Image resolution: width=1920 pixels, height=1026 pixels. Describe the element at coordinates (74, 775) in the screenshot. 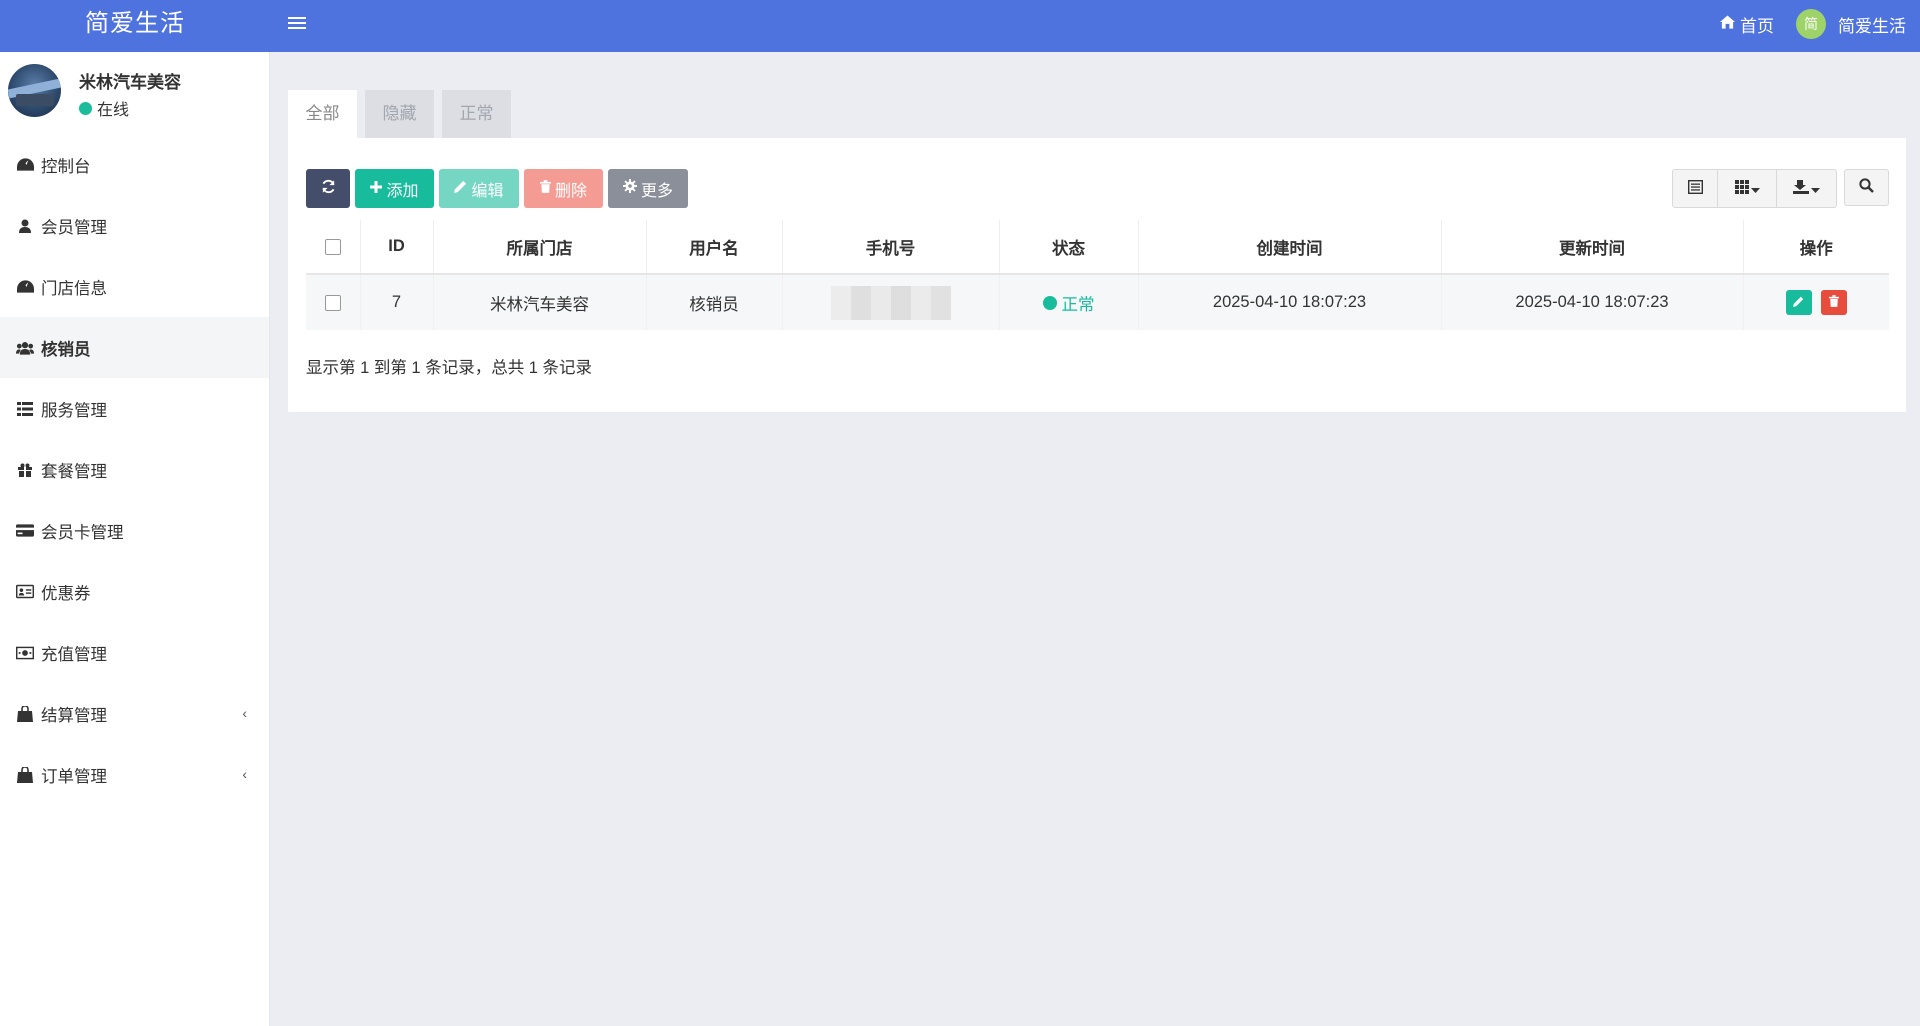

I see `sidebar-item-label: 订单管理` at that location.